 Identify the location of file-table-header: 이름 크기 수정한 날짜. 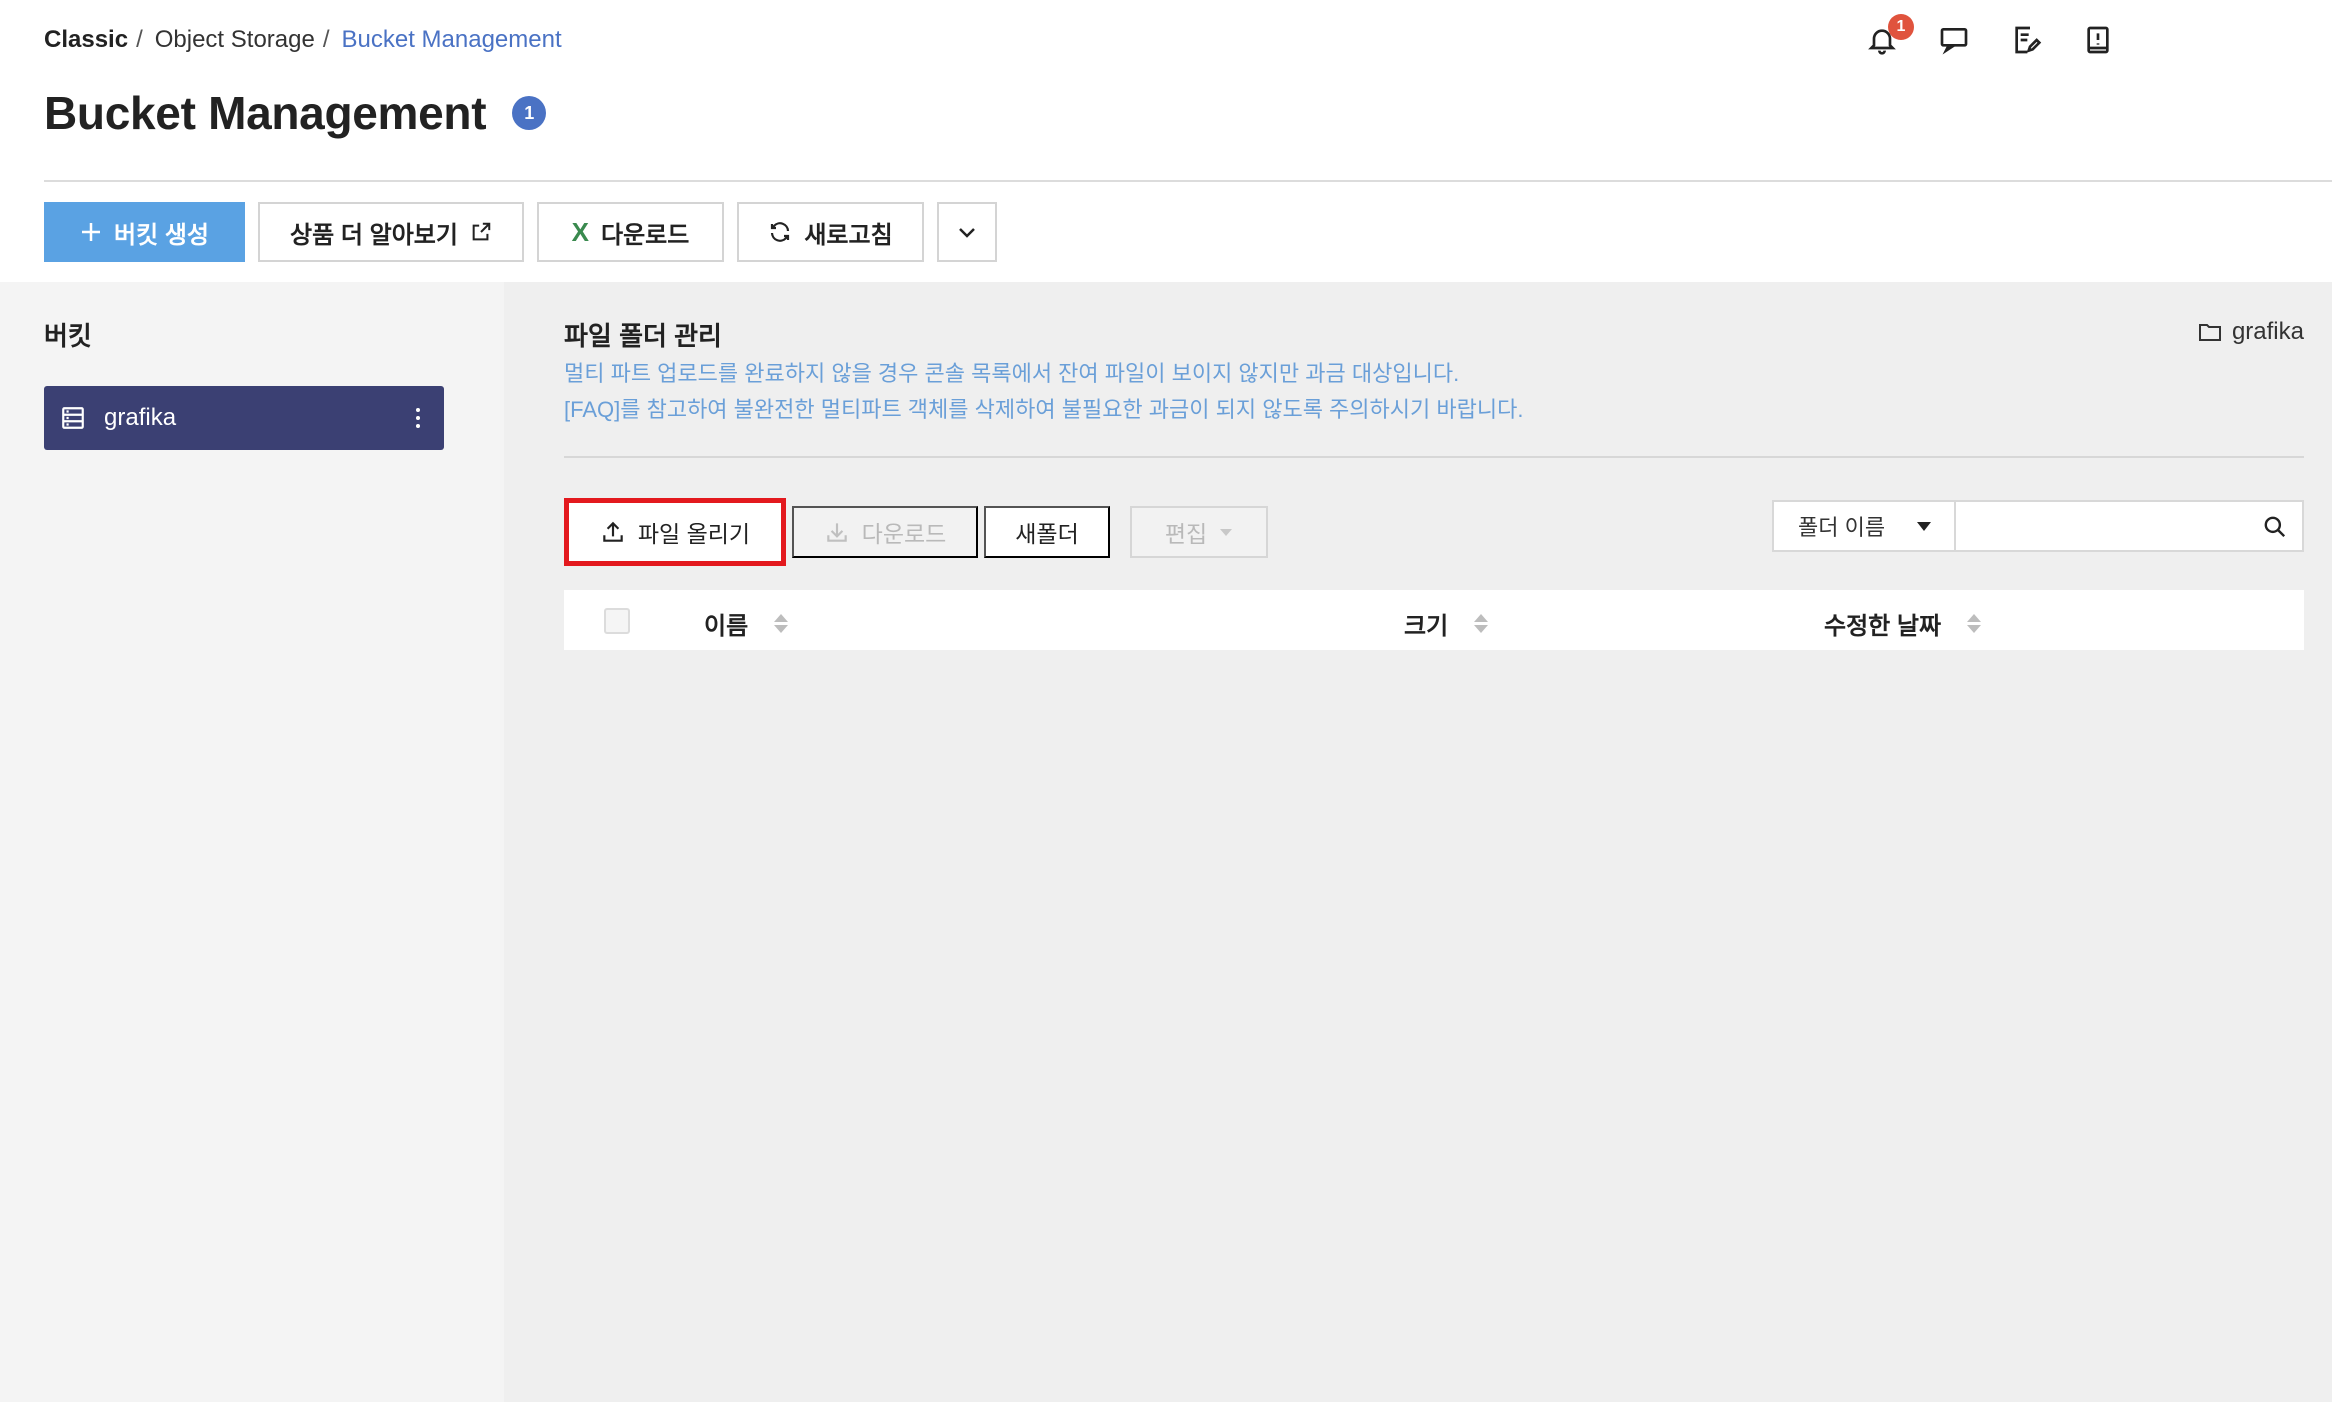
(1434, 620).